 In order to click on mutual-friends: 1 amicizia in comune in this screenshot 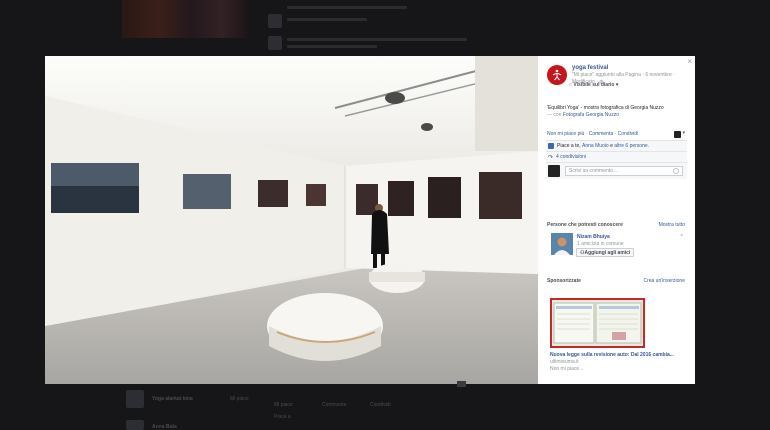, I will do `click(600, 244)`.